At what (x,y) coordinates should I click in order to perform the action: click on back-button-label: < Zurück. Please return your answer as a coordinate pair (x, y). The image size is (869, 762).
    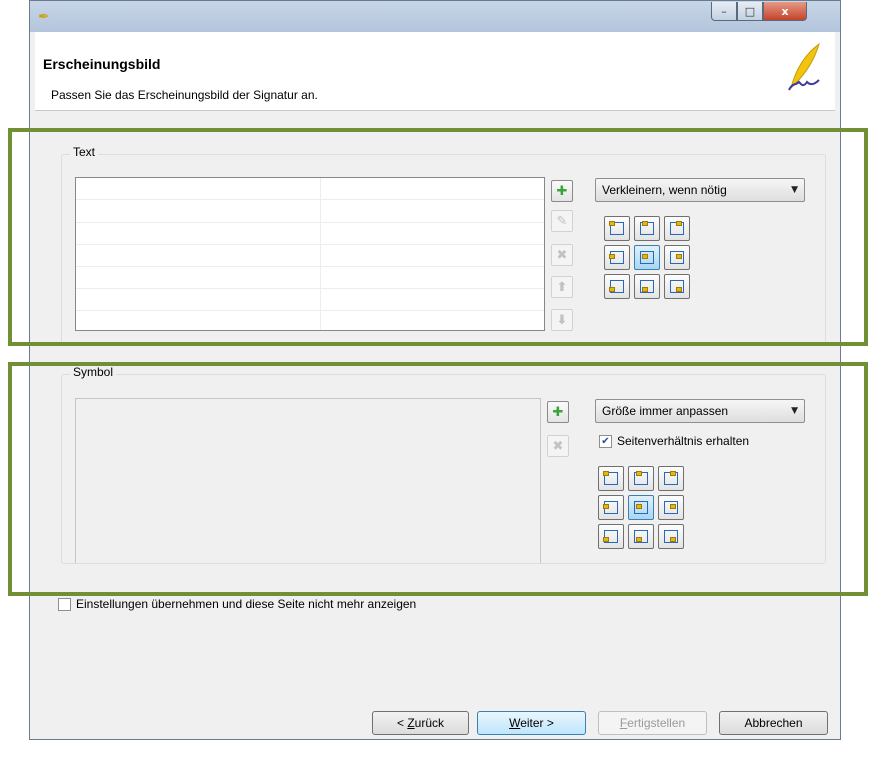
    Looking at the image, I should click on (420, 723).